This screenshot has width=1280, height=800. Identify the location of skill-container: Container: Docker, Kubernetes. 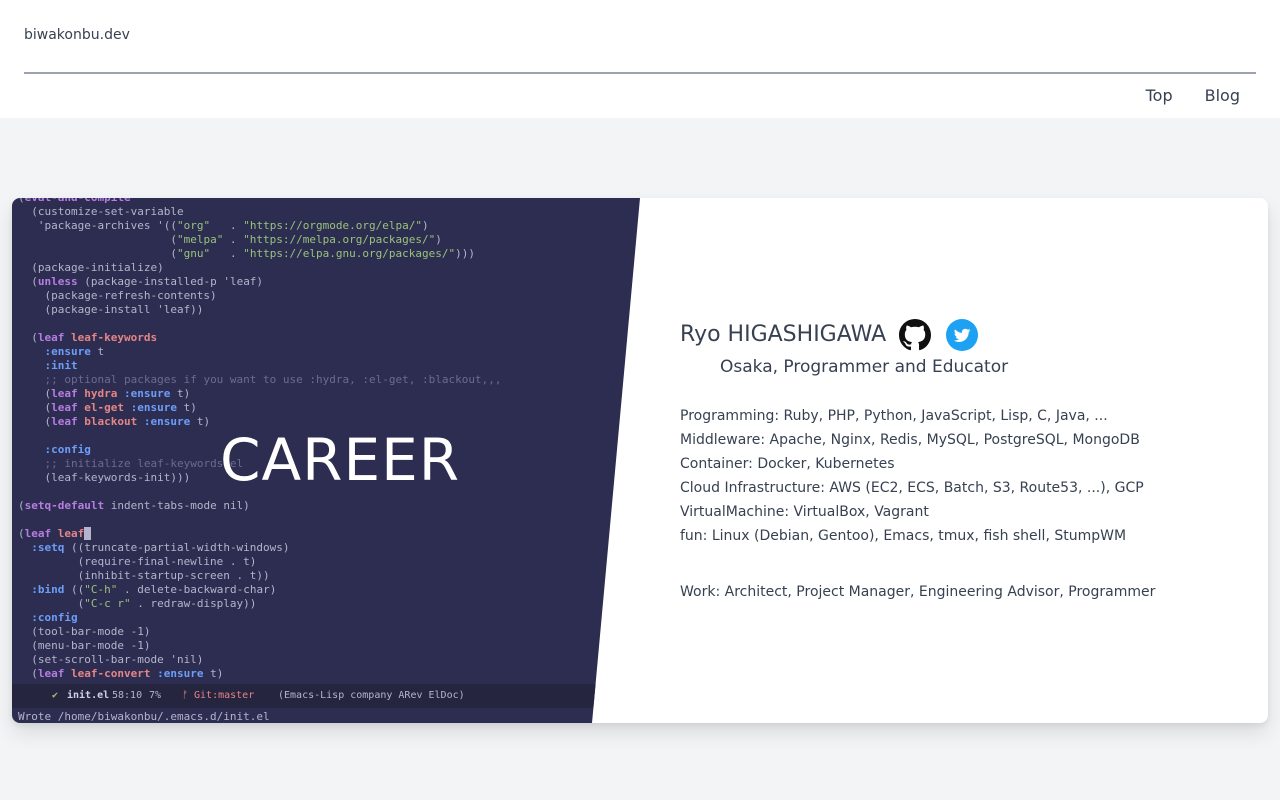
(787, 464).